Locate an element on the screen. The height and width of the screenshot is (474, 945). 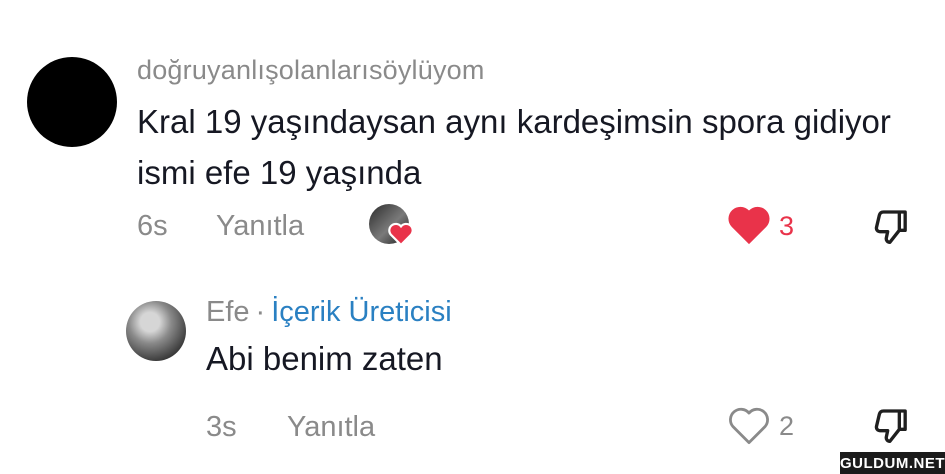
heart-outline-icon is located at coordinates (749, 426).